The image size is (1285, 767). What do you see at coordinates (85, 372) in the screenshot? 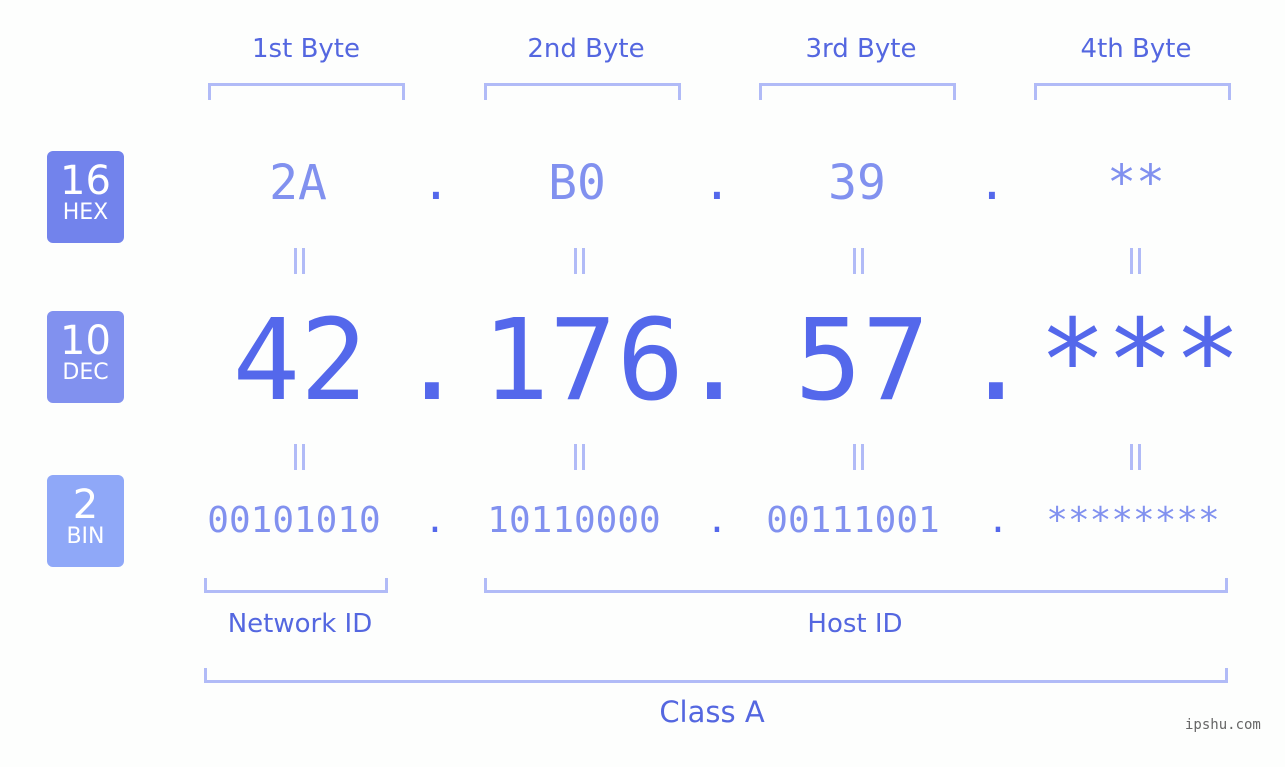
I see `badge-dec-label: DEC` at bounding box center [85, 372].